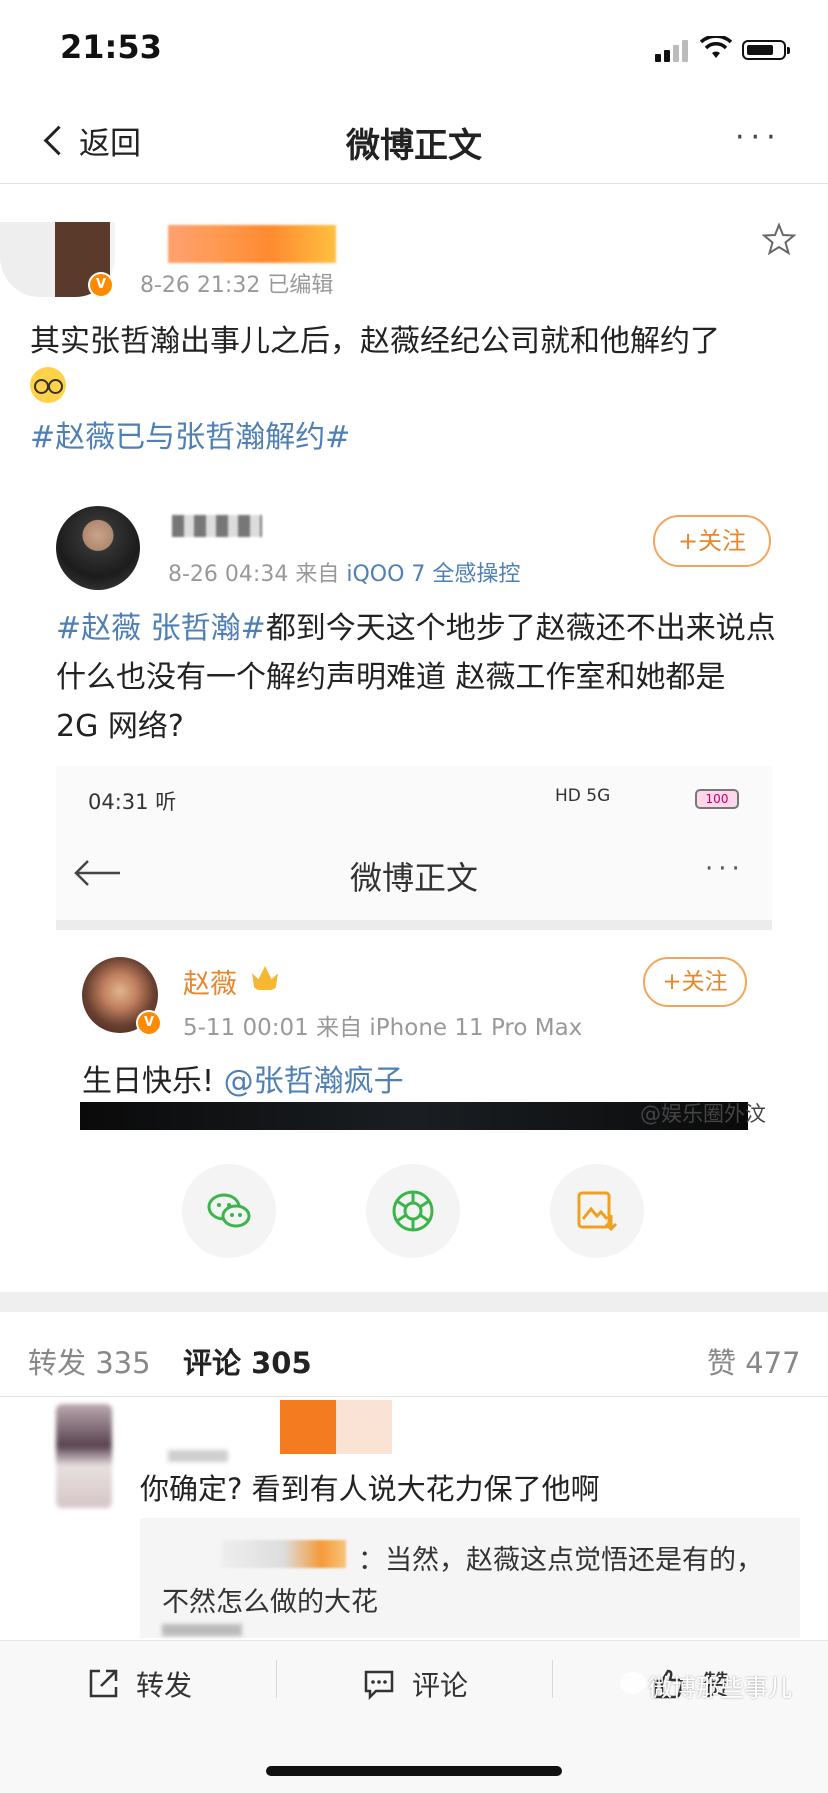 The width and height of the screenshot is (828, 1793). What do you see at coordinates (247, 1361) in the screenshot?
I see `tab-comment: 评论 305` at bounding box center [247, 1361].